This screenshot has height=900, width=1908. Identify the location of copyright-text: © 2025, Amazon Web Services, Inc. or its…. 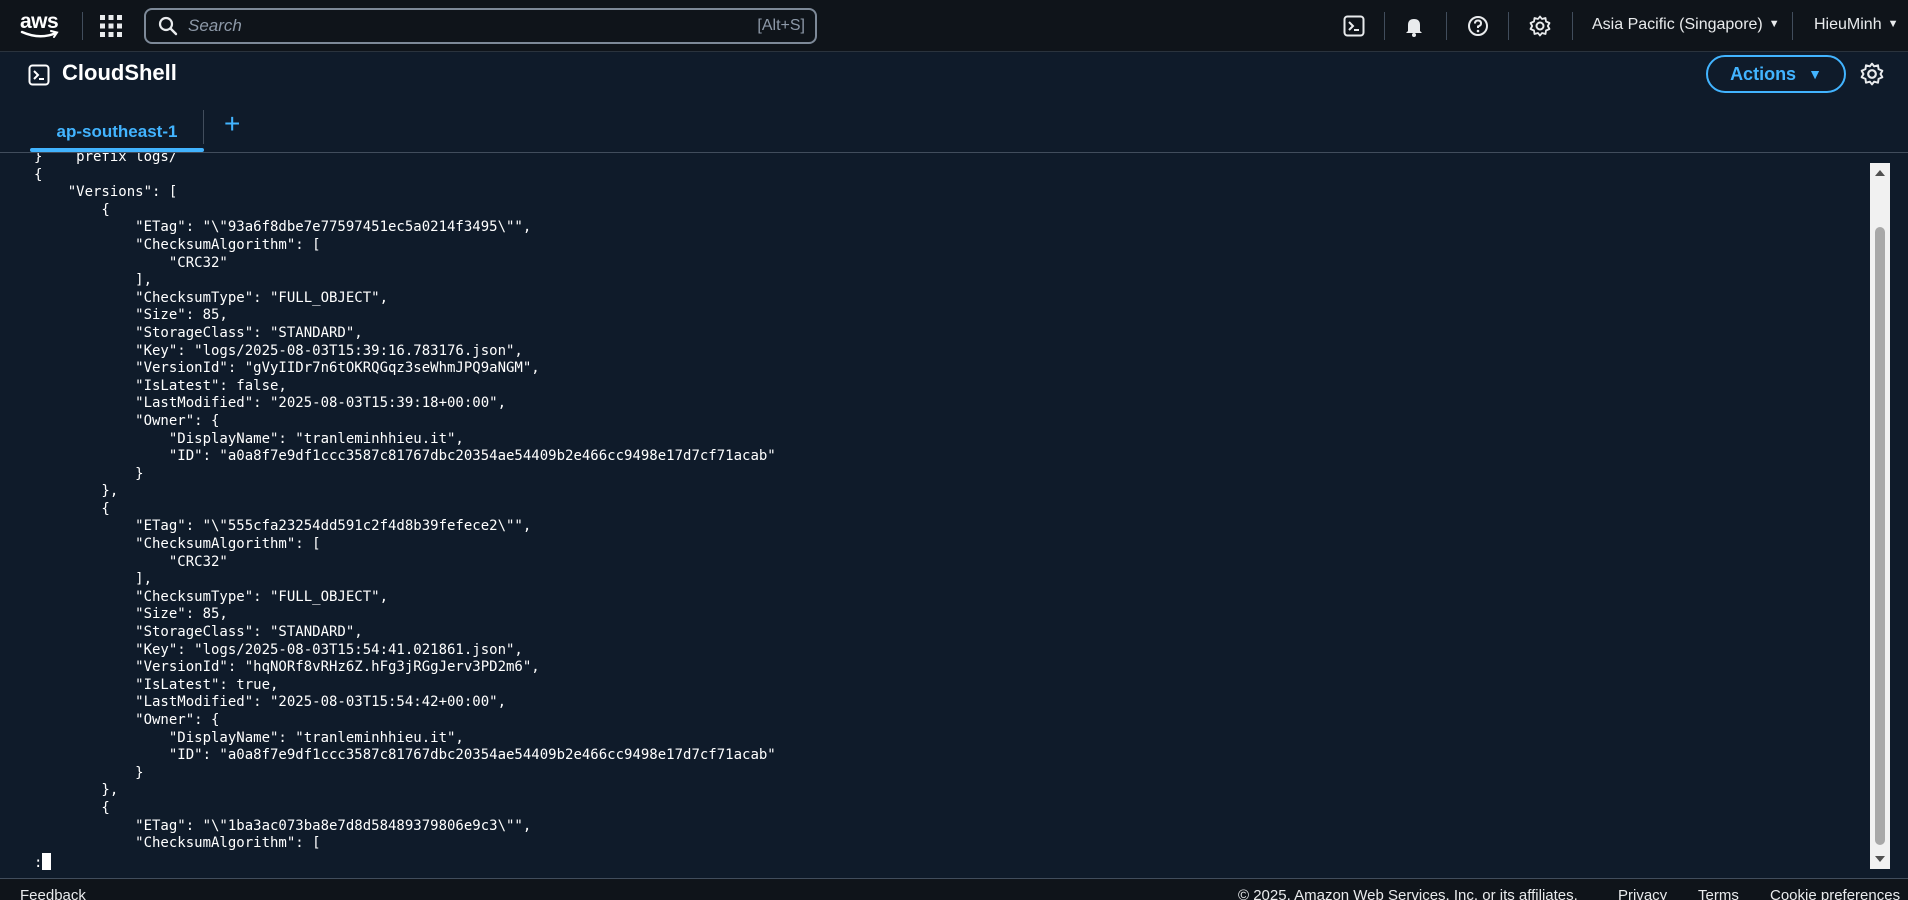
(1408, 893).